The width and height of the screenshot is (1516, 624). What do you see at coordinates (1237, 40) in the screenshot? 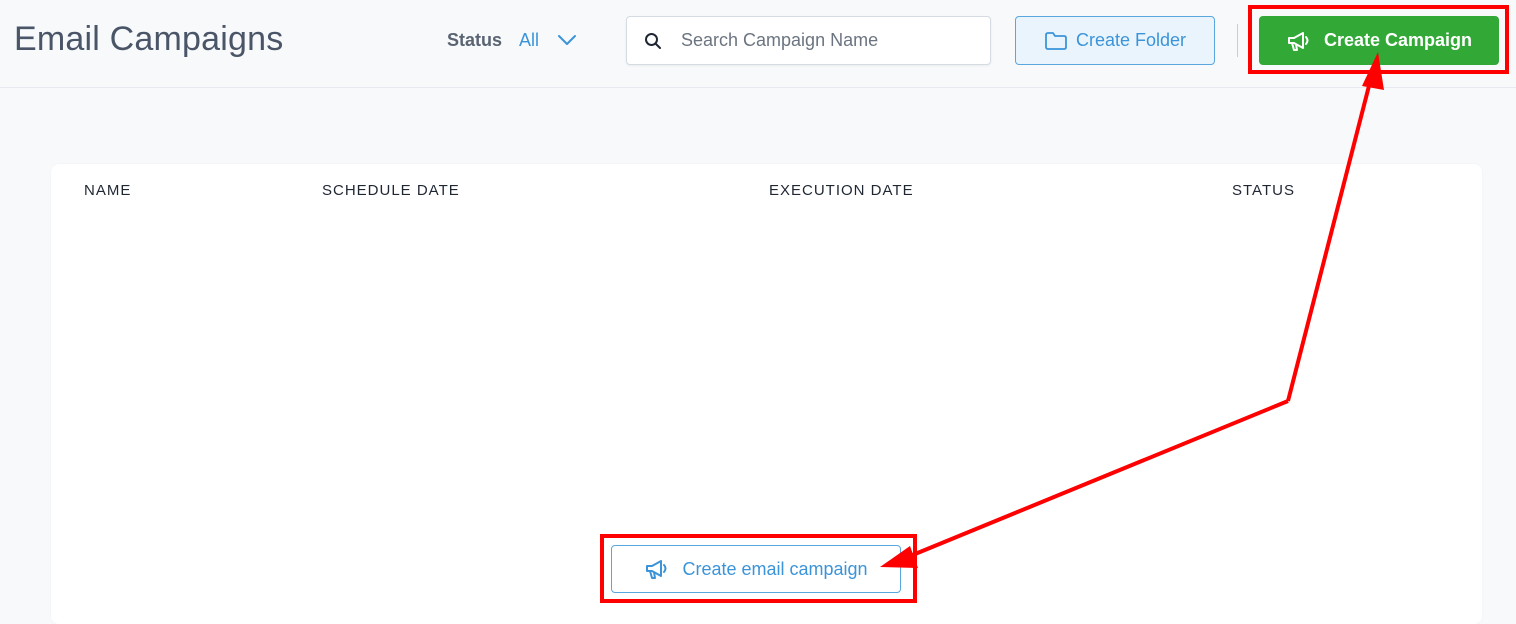
I see `header-divider` at bounding box center [1237, 40].